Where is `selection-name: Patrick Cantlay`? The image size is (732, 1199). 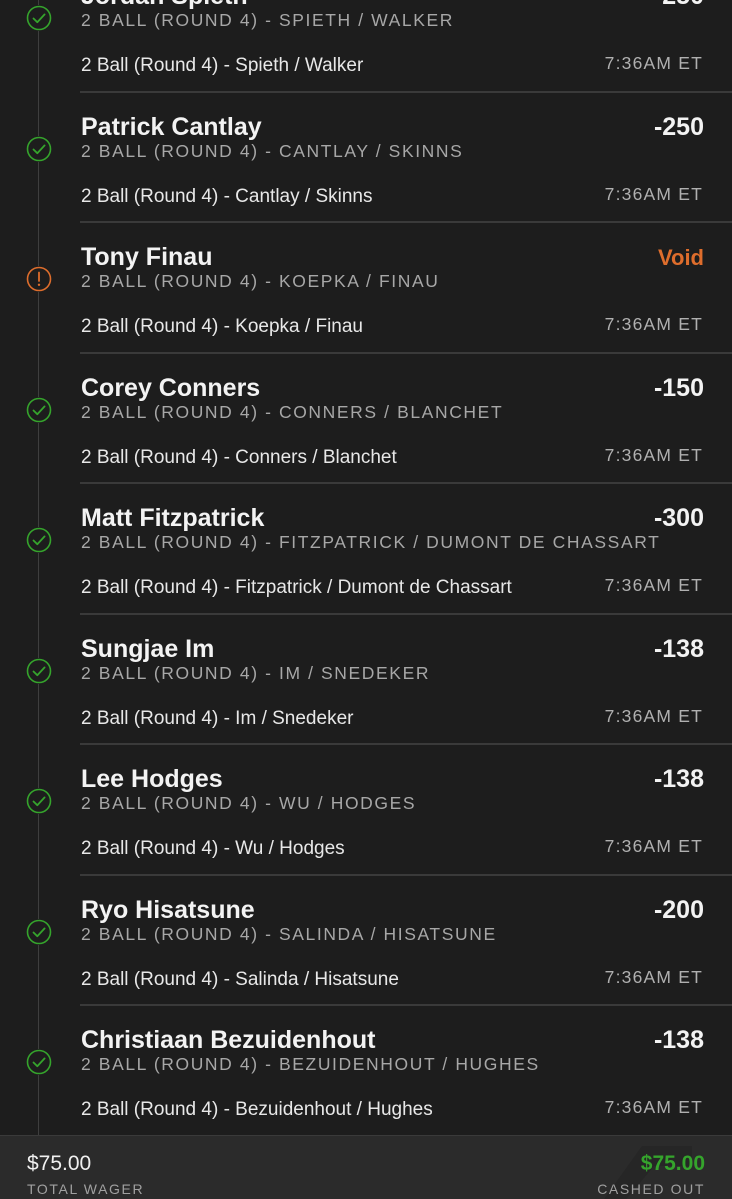
selection-name: Patrick Cantlay is located at coordinates (171, 126).